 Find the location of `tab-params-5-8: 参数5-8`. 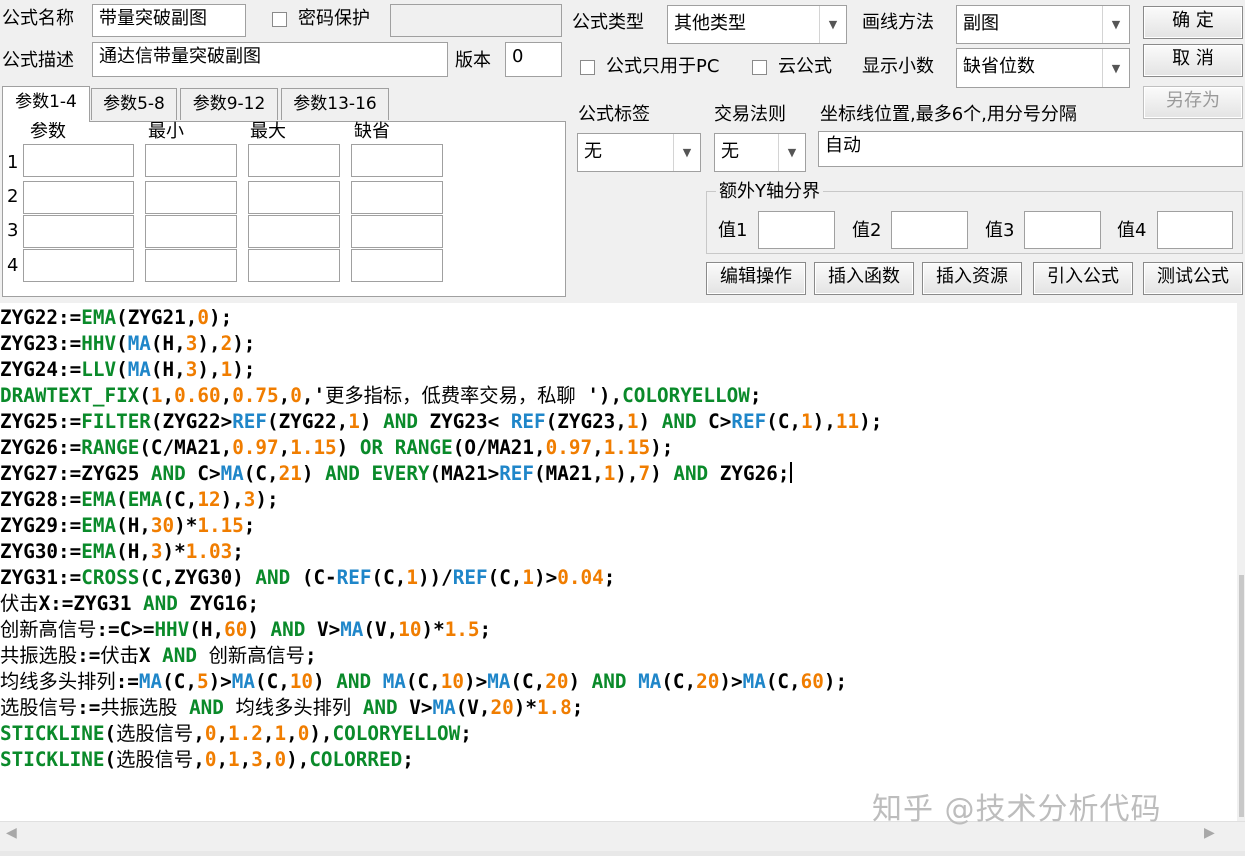

tab-params-5-8: 参数5-8 is located at coordinates (134, 104).